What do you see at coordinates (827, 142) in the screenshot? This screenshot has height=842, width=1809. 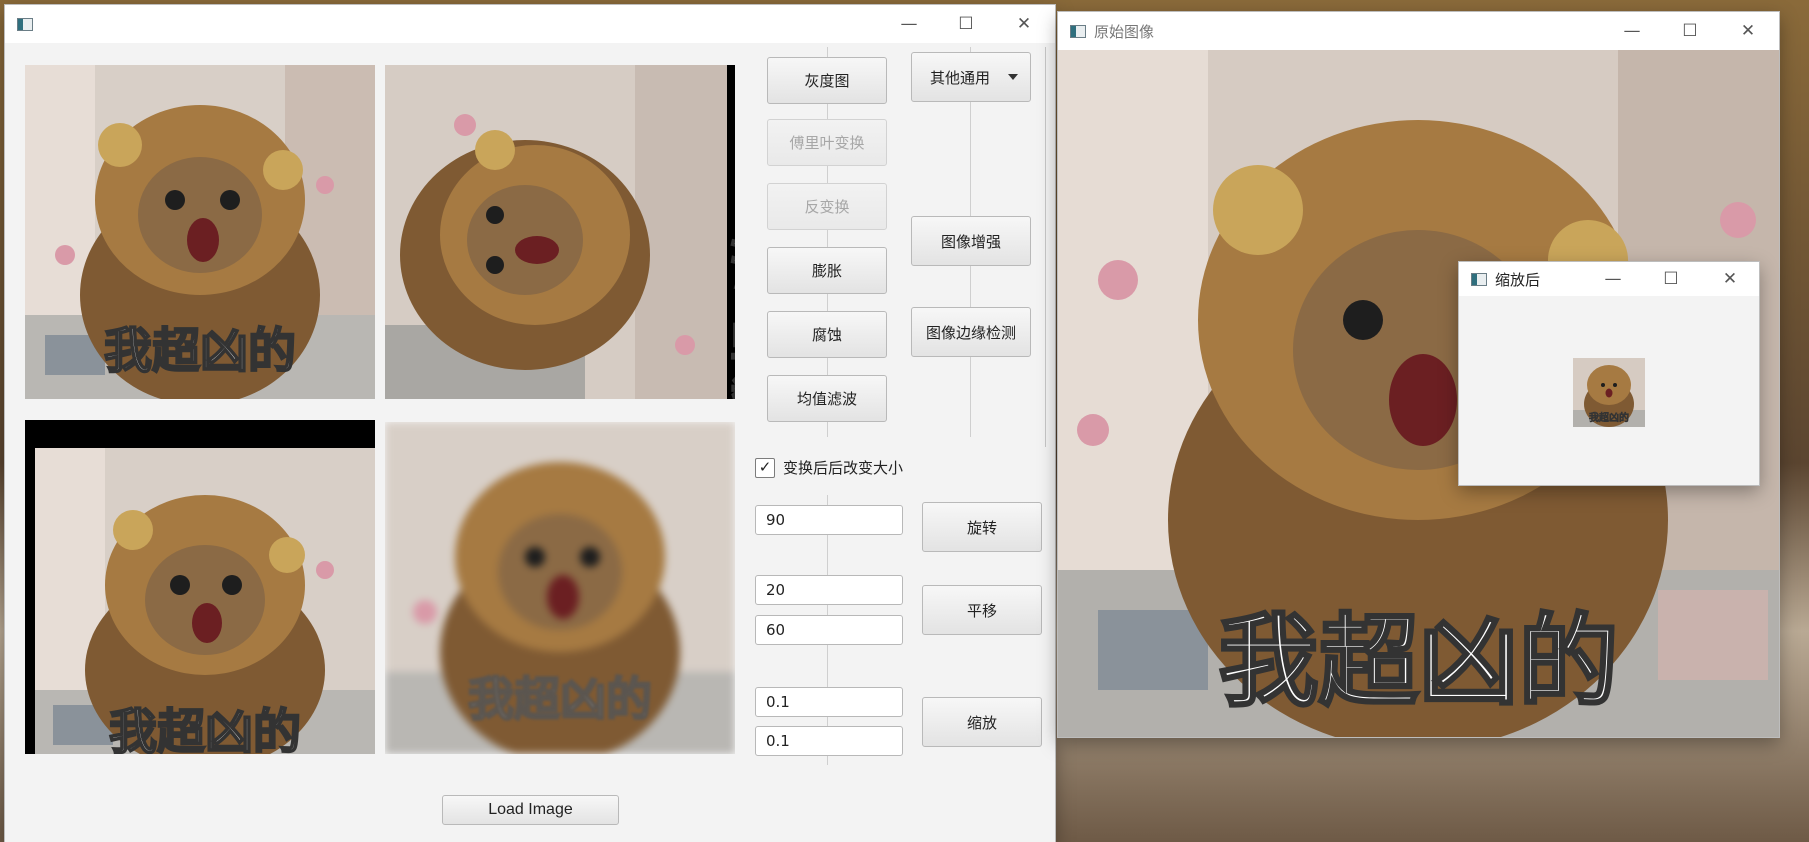 I see `fourier-transform-button: 傅里叶变换` at bounding box center [827, 142].